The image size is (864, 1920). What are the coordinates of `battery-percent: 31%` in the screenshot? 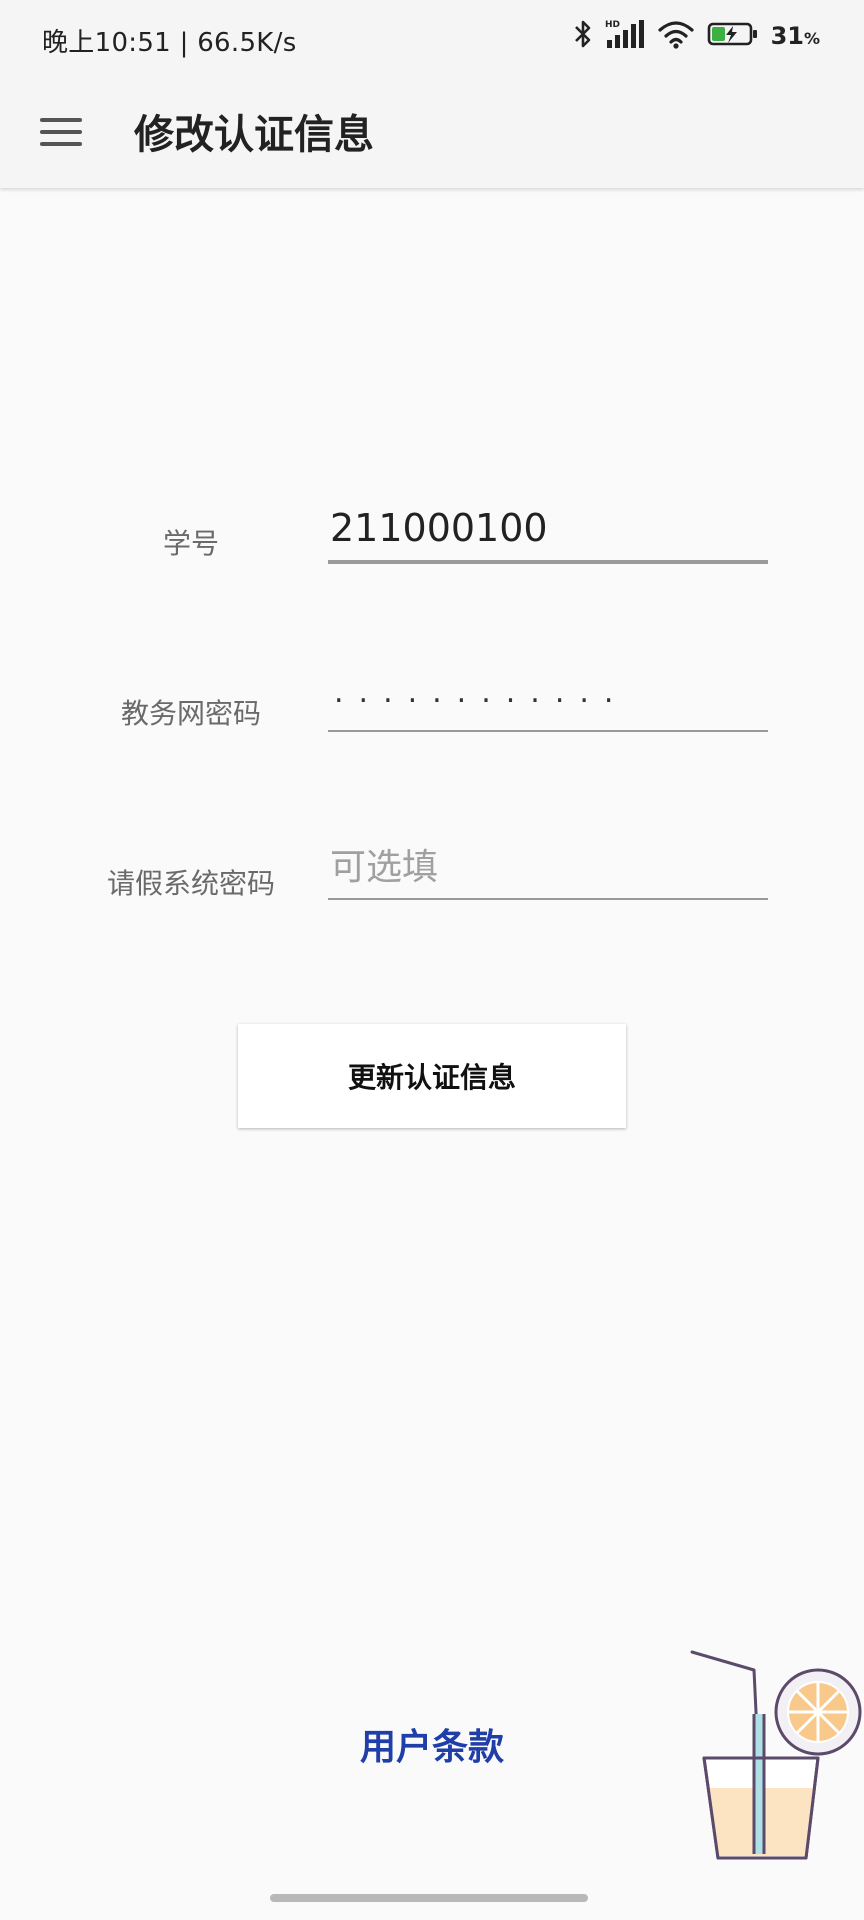 It's located at (795, 36).